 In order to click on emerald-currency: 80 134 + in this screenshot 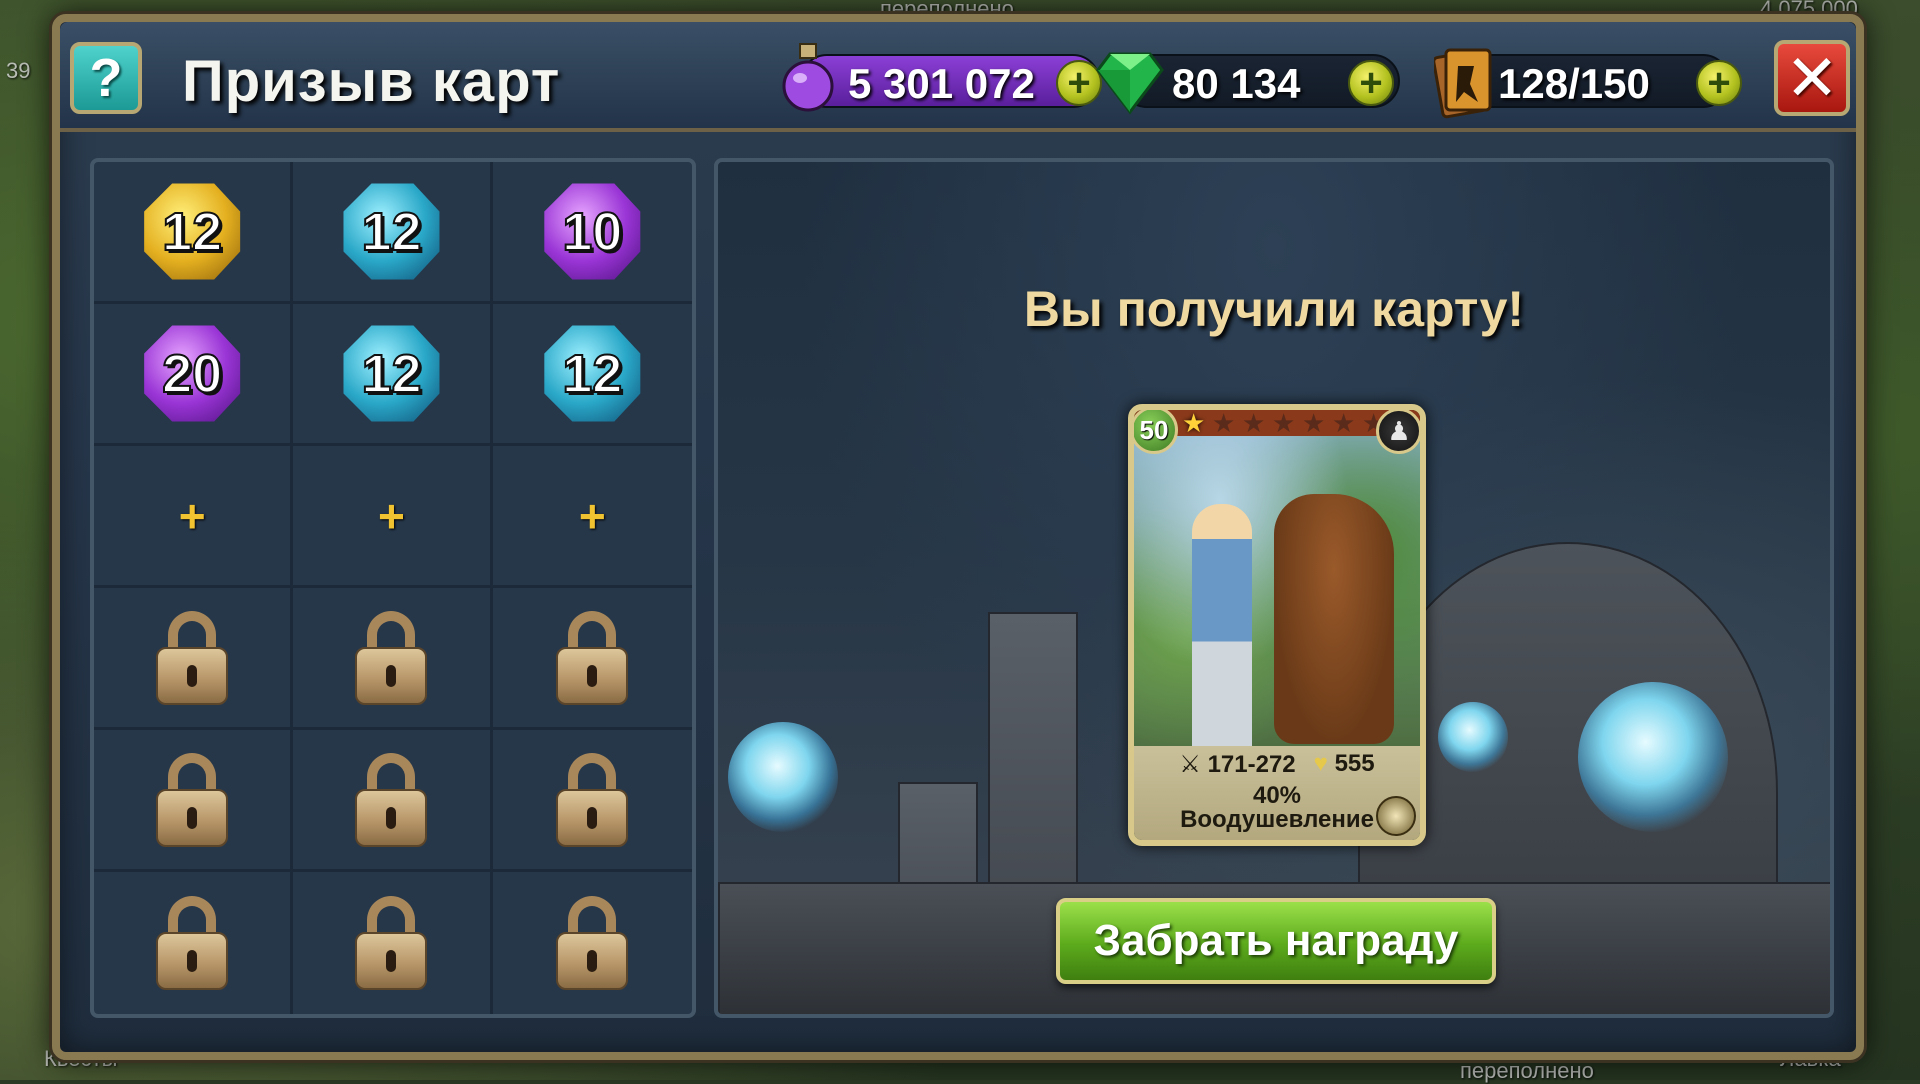, I will do `click(1260, 81)`.